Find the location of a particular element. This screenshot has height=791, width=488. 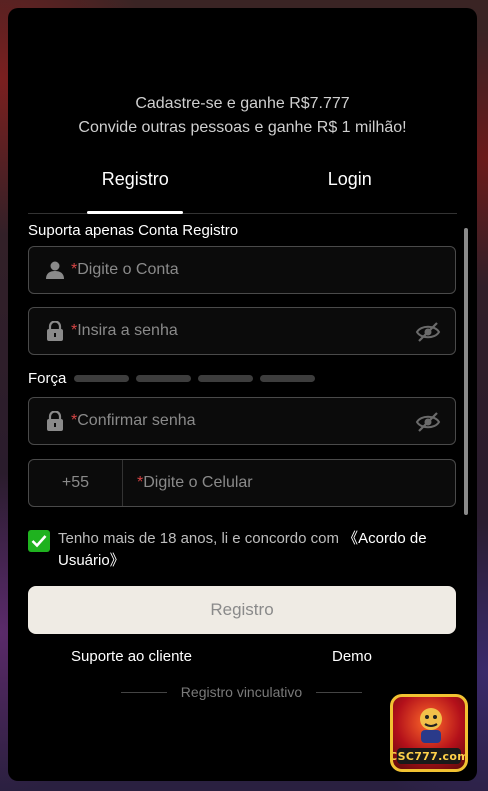

password-placeholder: *Insira a senha is located at coordinates (124, 331).